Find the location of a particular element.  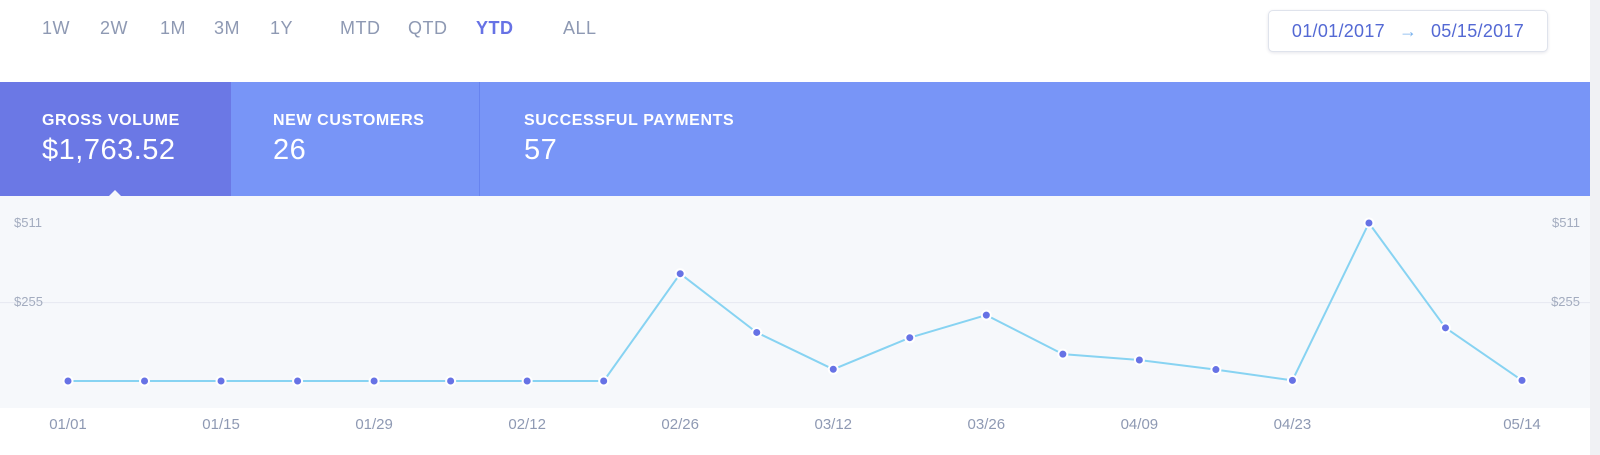

x-tick-label: 02/12 is located at coordinates (527, 424).